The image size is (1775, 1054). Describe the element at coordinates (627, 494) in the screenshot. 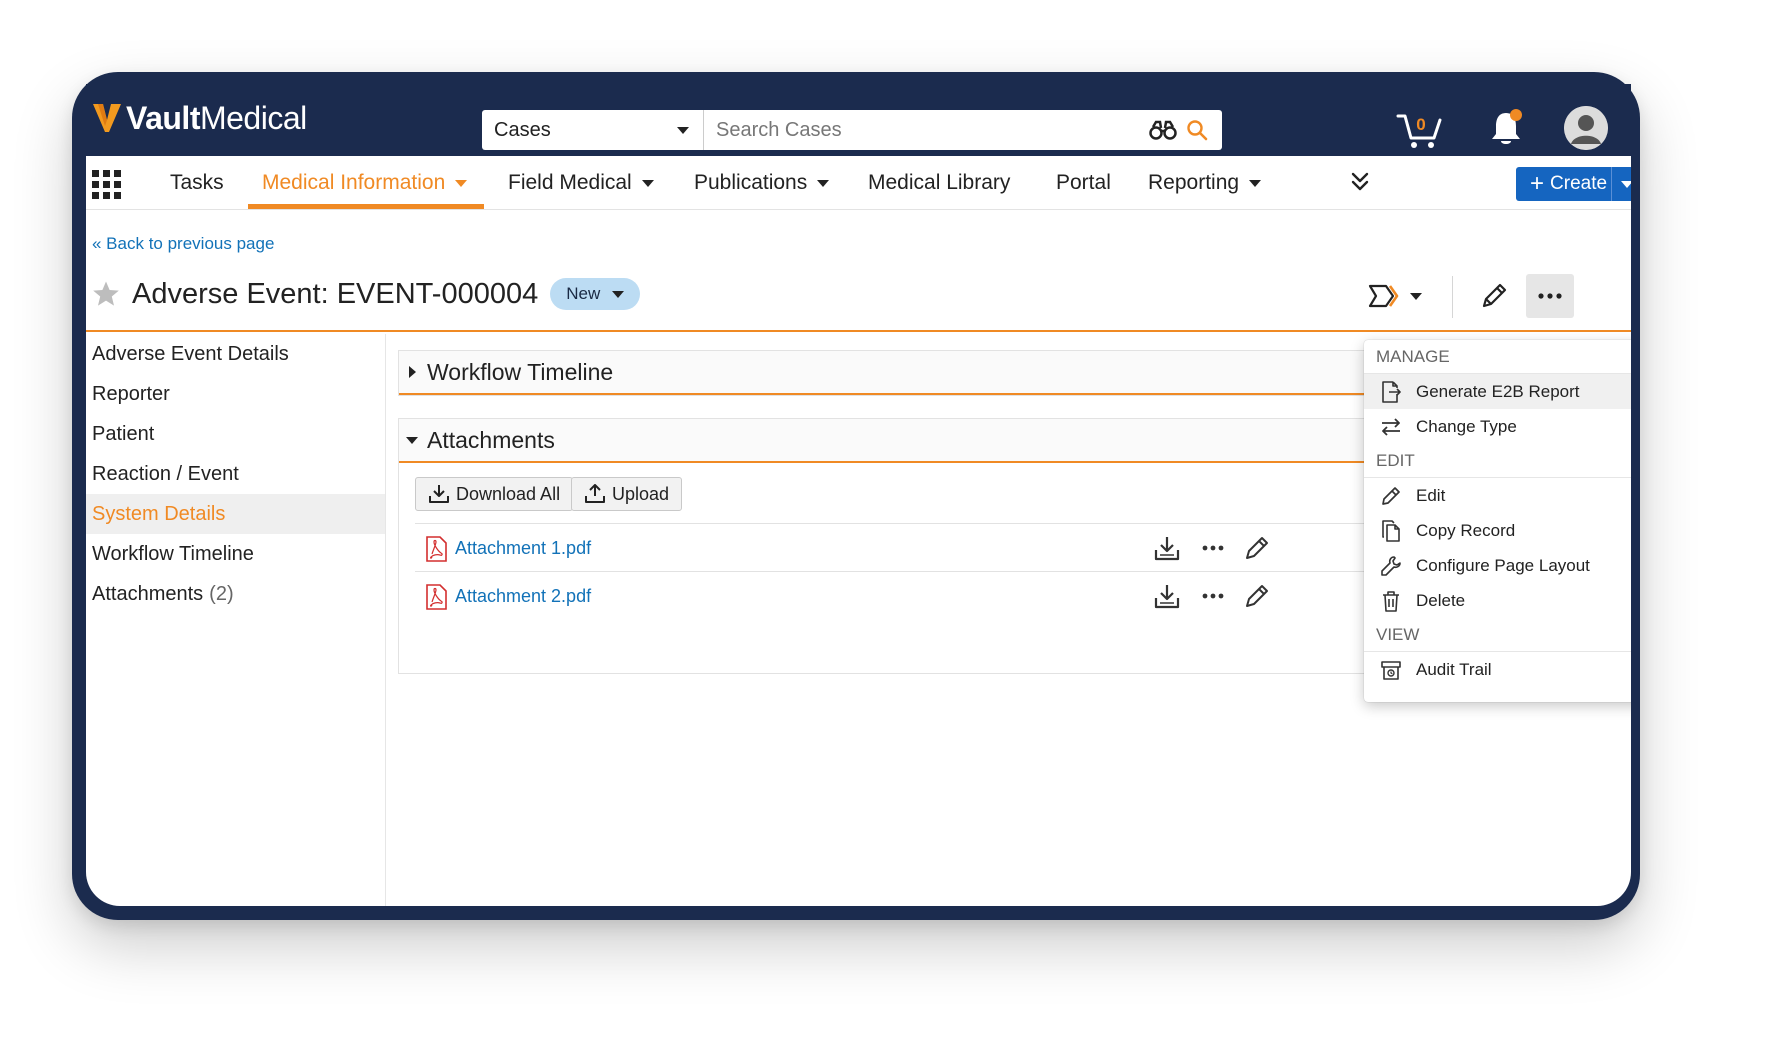

I see `upload-button: Upload` at that location.